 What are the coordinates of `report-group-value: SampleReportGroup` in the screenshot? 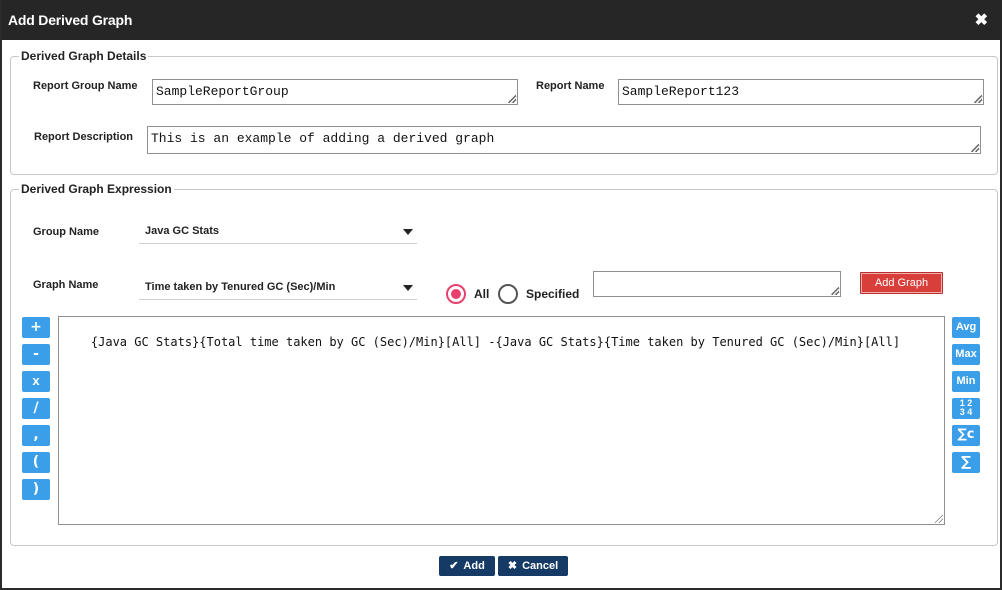 It's located at (222, 91).